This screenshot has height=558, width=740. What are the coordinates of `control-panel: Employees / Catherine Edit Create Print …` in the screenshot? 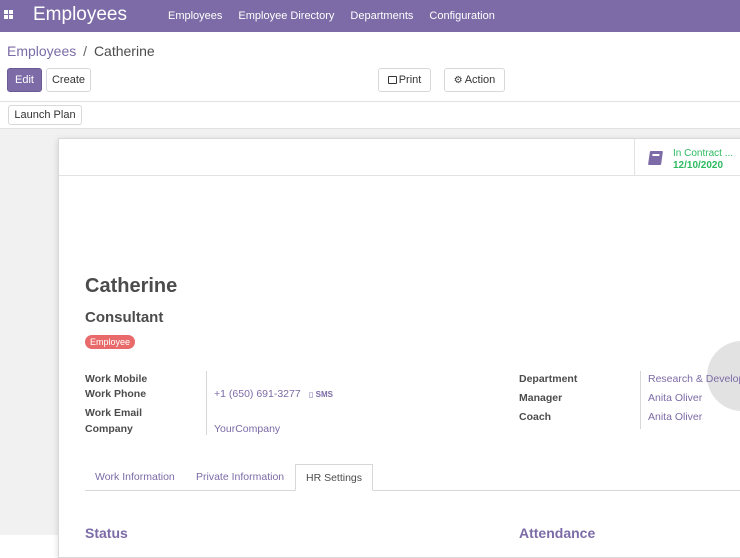 It's located at (370, 67).